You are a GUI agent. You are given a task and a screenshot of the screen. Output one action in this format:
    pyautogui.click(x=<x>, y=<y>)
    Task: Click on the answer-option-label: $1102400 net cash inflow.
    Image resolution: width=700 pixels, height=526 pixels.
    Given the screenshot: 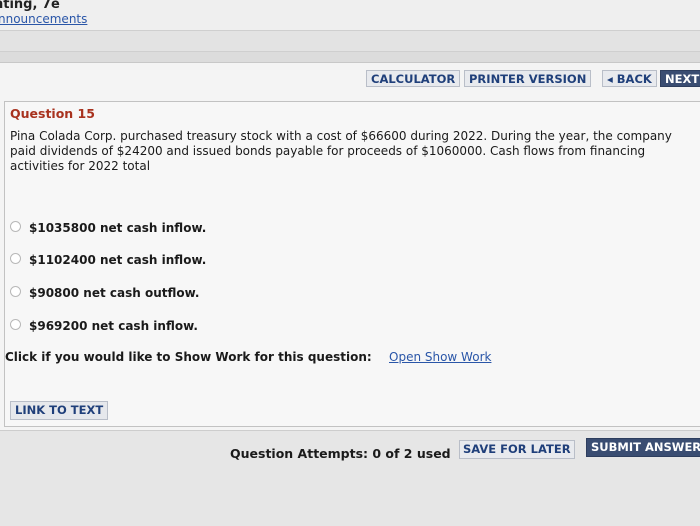 What is the action you would take?
    pyautogui.click(x=118, y=260)
    